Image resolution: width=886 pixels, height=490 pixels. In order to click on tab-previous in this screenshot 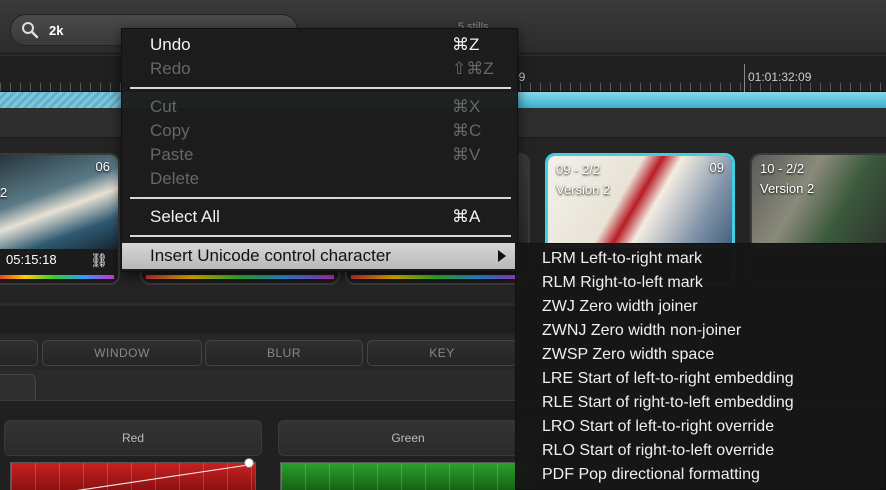, I will do `click(19, 353)`.